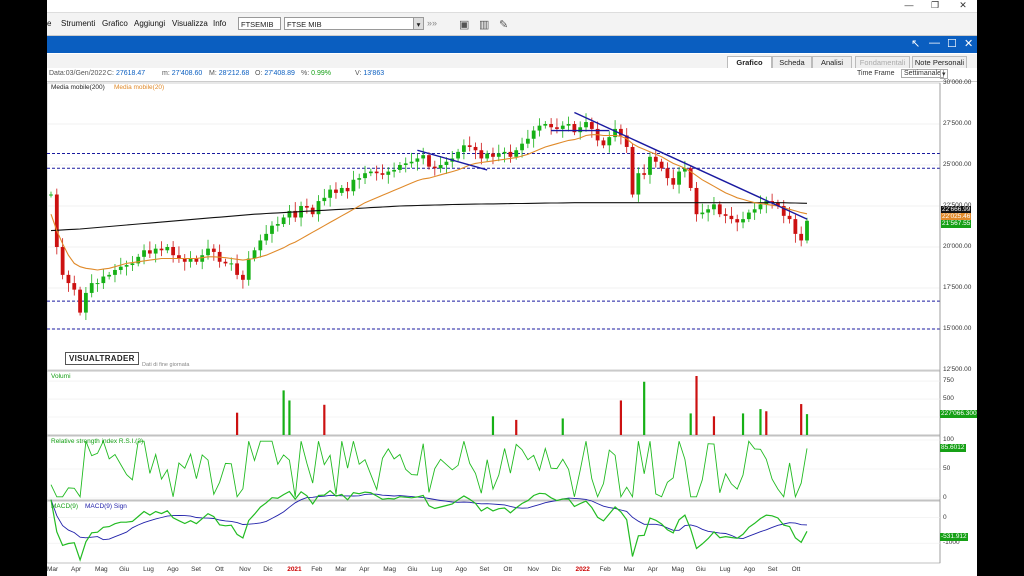 The width and height of the screenshot is (1024, 576). Describe the element at coordinates (957, 164) in the screenshot. I see `price-axis-label: 25'000.00` at that location.